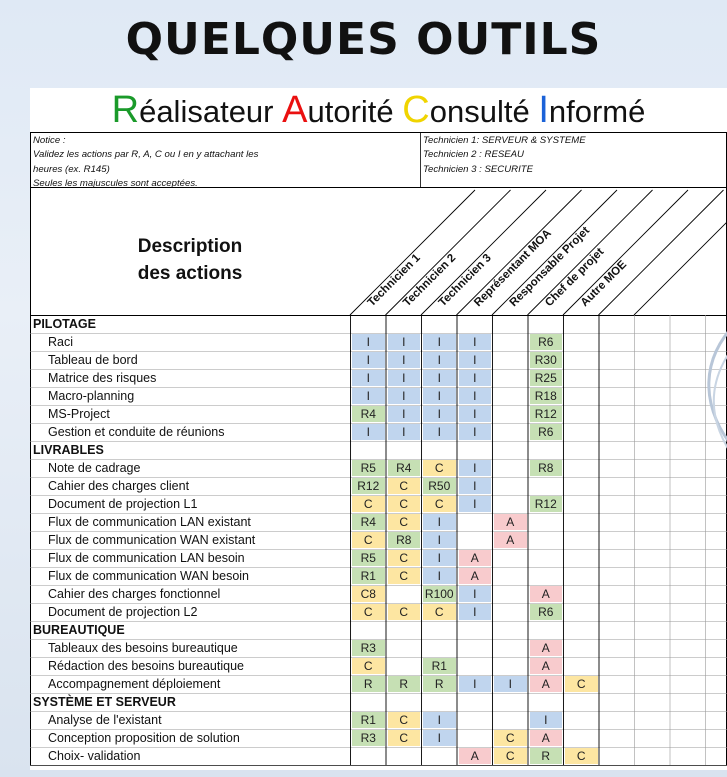 This screenshot has width=727, height=777. What do you see at coordinates (378, 594) in the screenshot?
I see `table-row: Cahier des charges fonctionnel C8 R100 I A` at bounding box center [378, 594].